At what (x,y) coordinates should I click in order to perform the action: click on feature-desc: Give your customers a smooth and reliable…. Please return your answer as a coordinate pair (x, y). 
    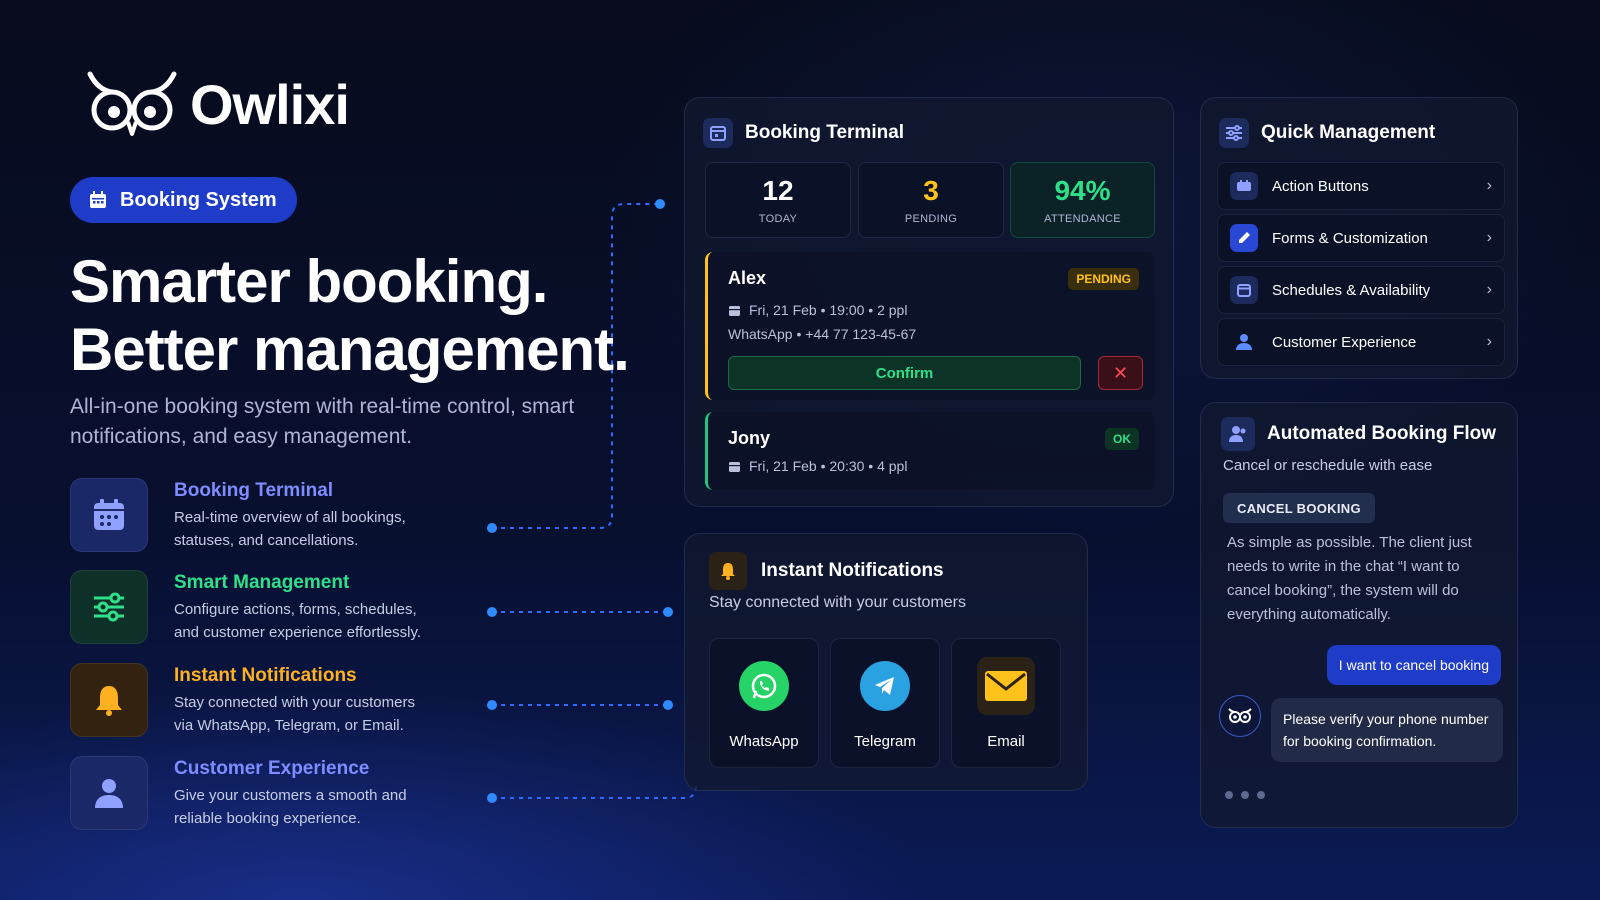
    Looking at the image, I should click on (290, 807).